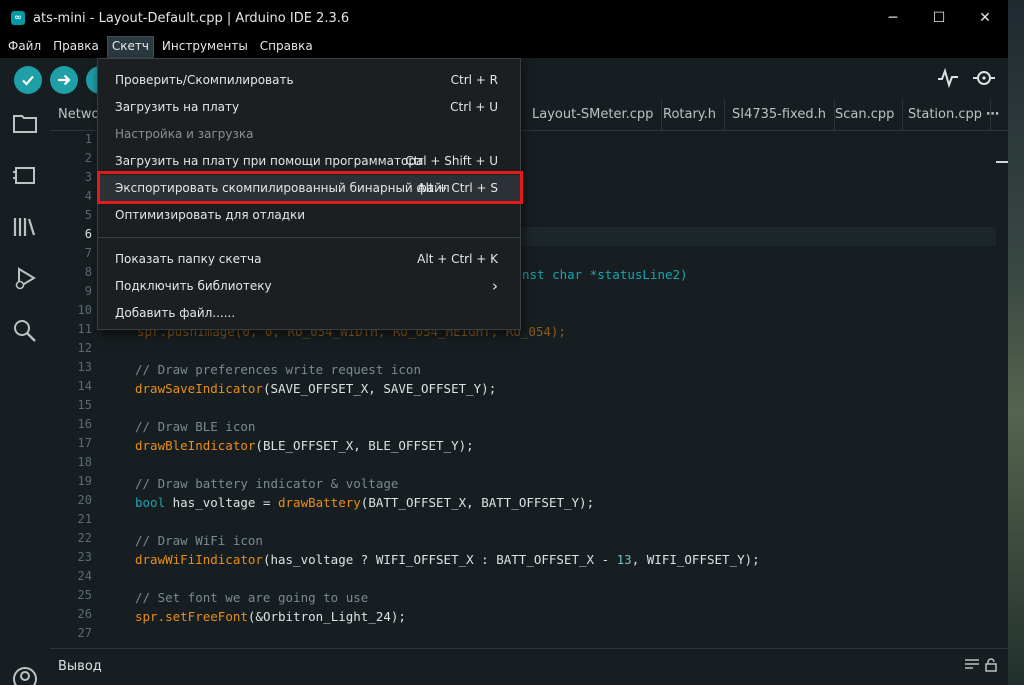 The image size is (1024, 685). What do you see at coordinates (18, 18) in the screenshot?
I see `arduino-logo-icon: ∞` at bounding box center [18, 18].